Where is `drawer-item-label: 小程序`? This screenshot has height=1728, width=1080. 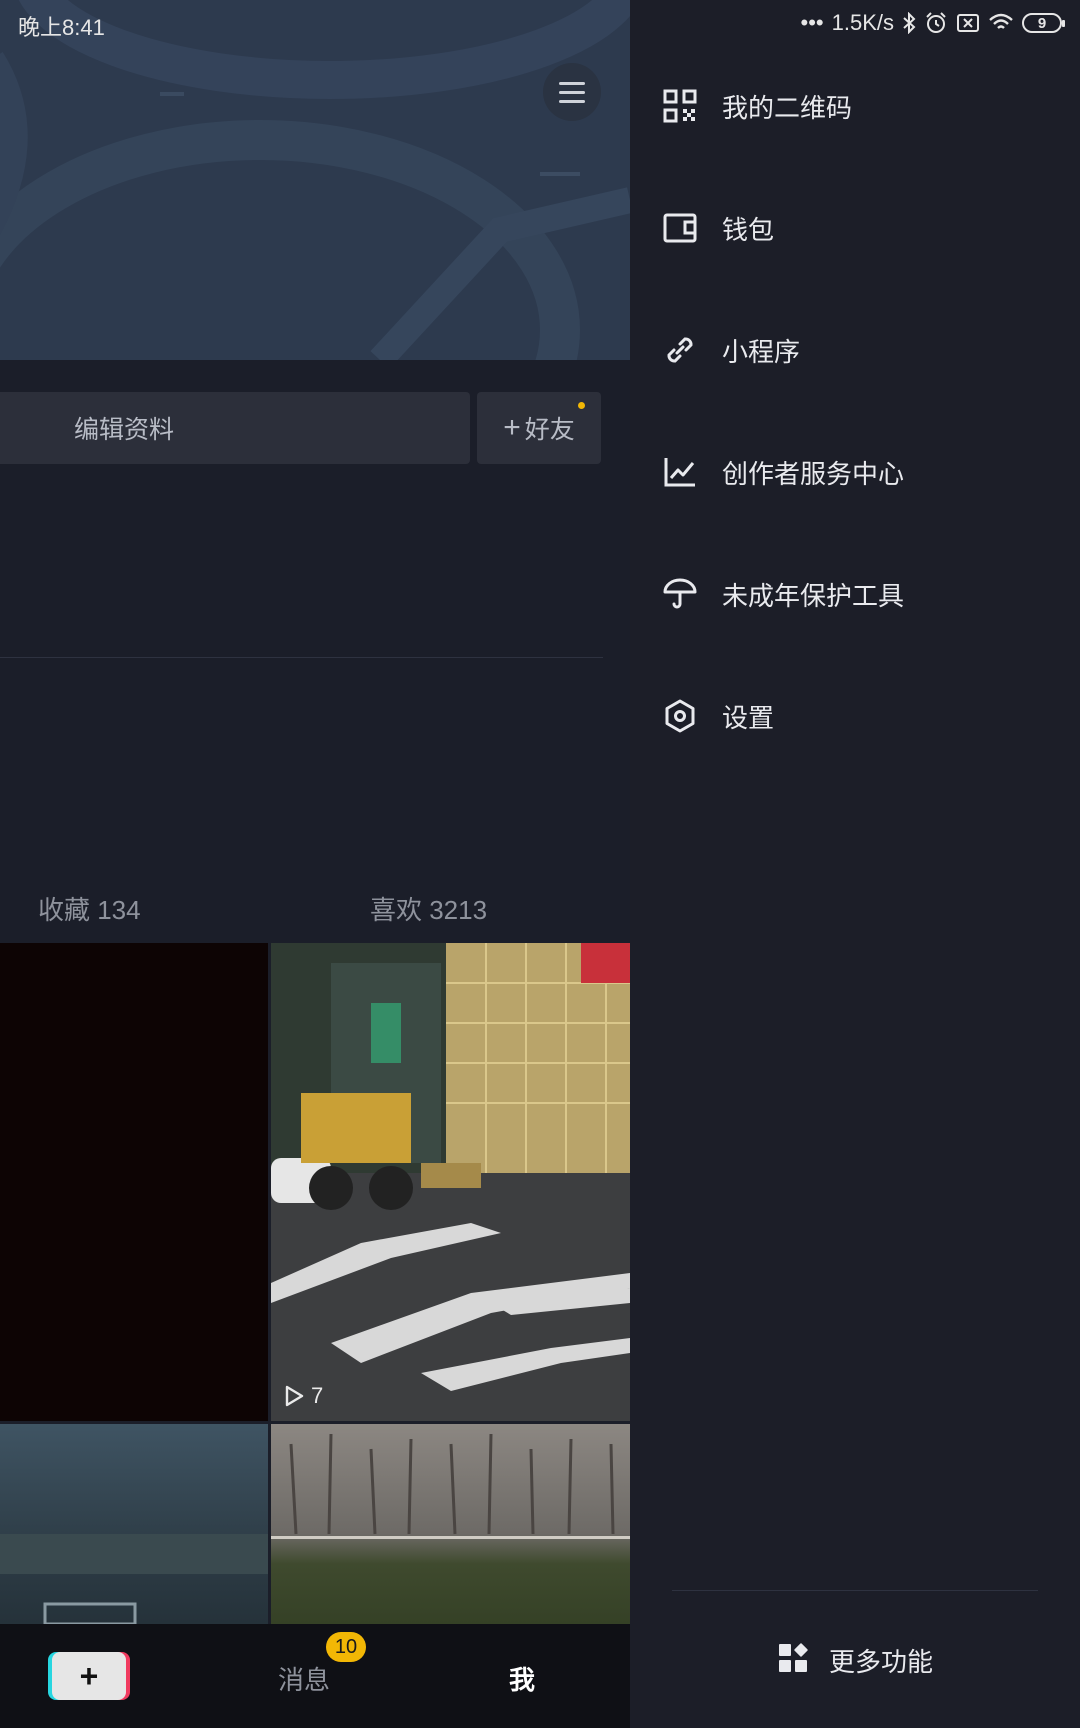
drawer-item-label: 小程序 is located at coordinates (761, 351).